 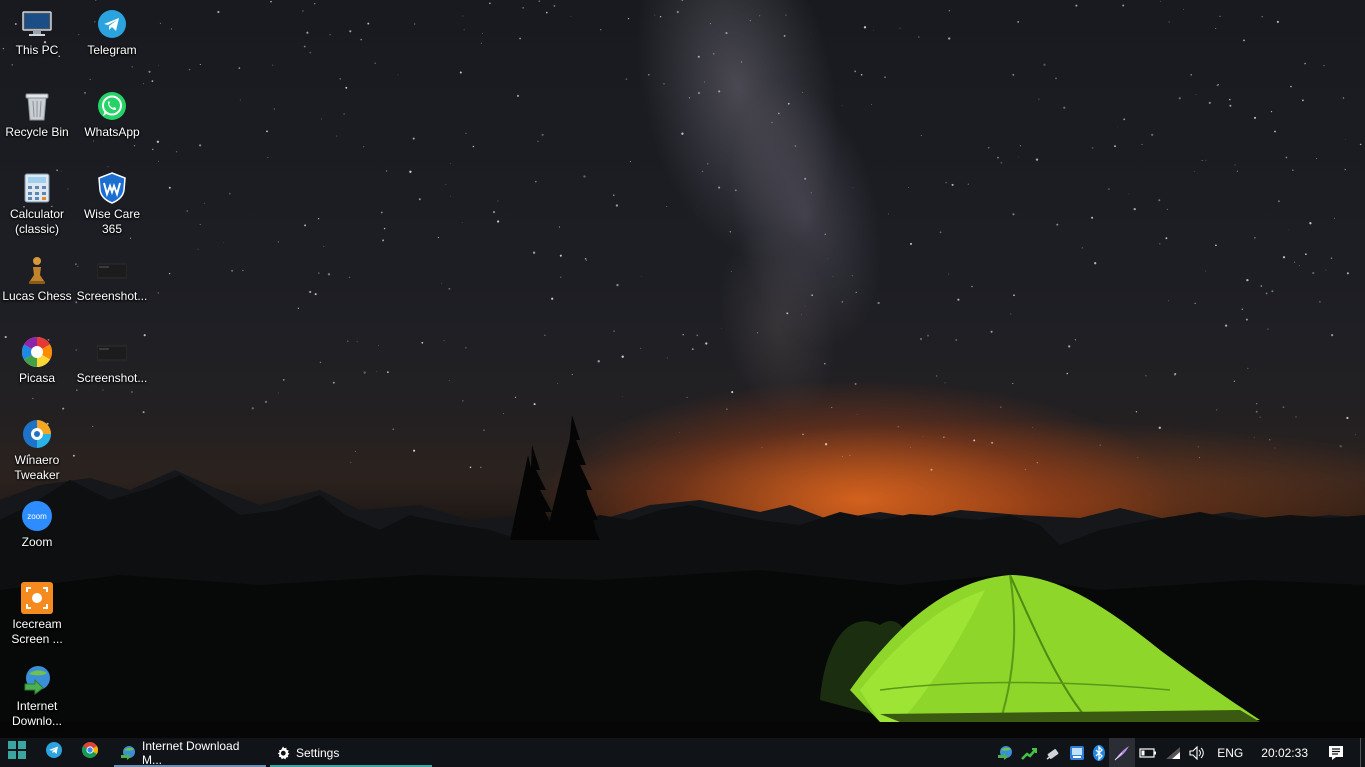 I want to click on taskbar-telegram-button, so click(x=54, y=752).